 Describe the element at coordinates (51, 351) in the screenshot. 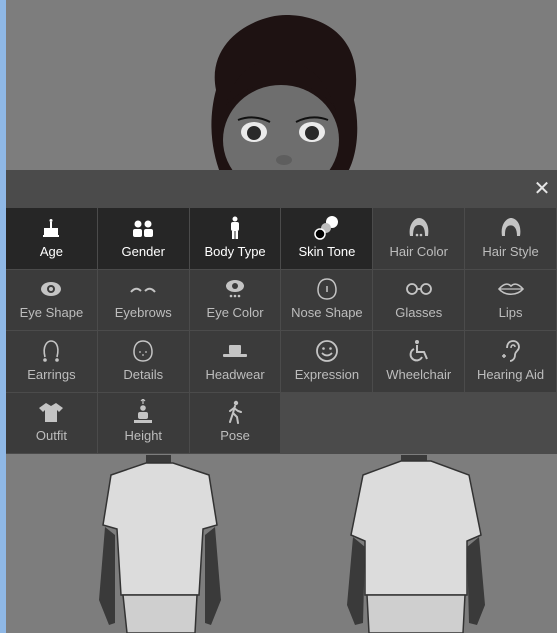

I see `earrings-icon` at that location.